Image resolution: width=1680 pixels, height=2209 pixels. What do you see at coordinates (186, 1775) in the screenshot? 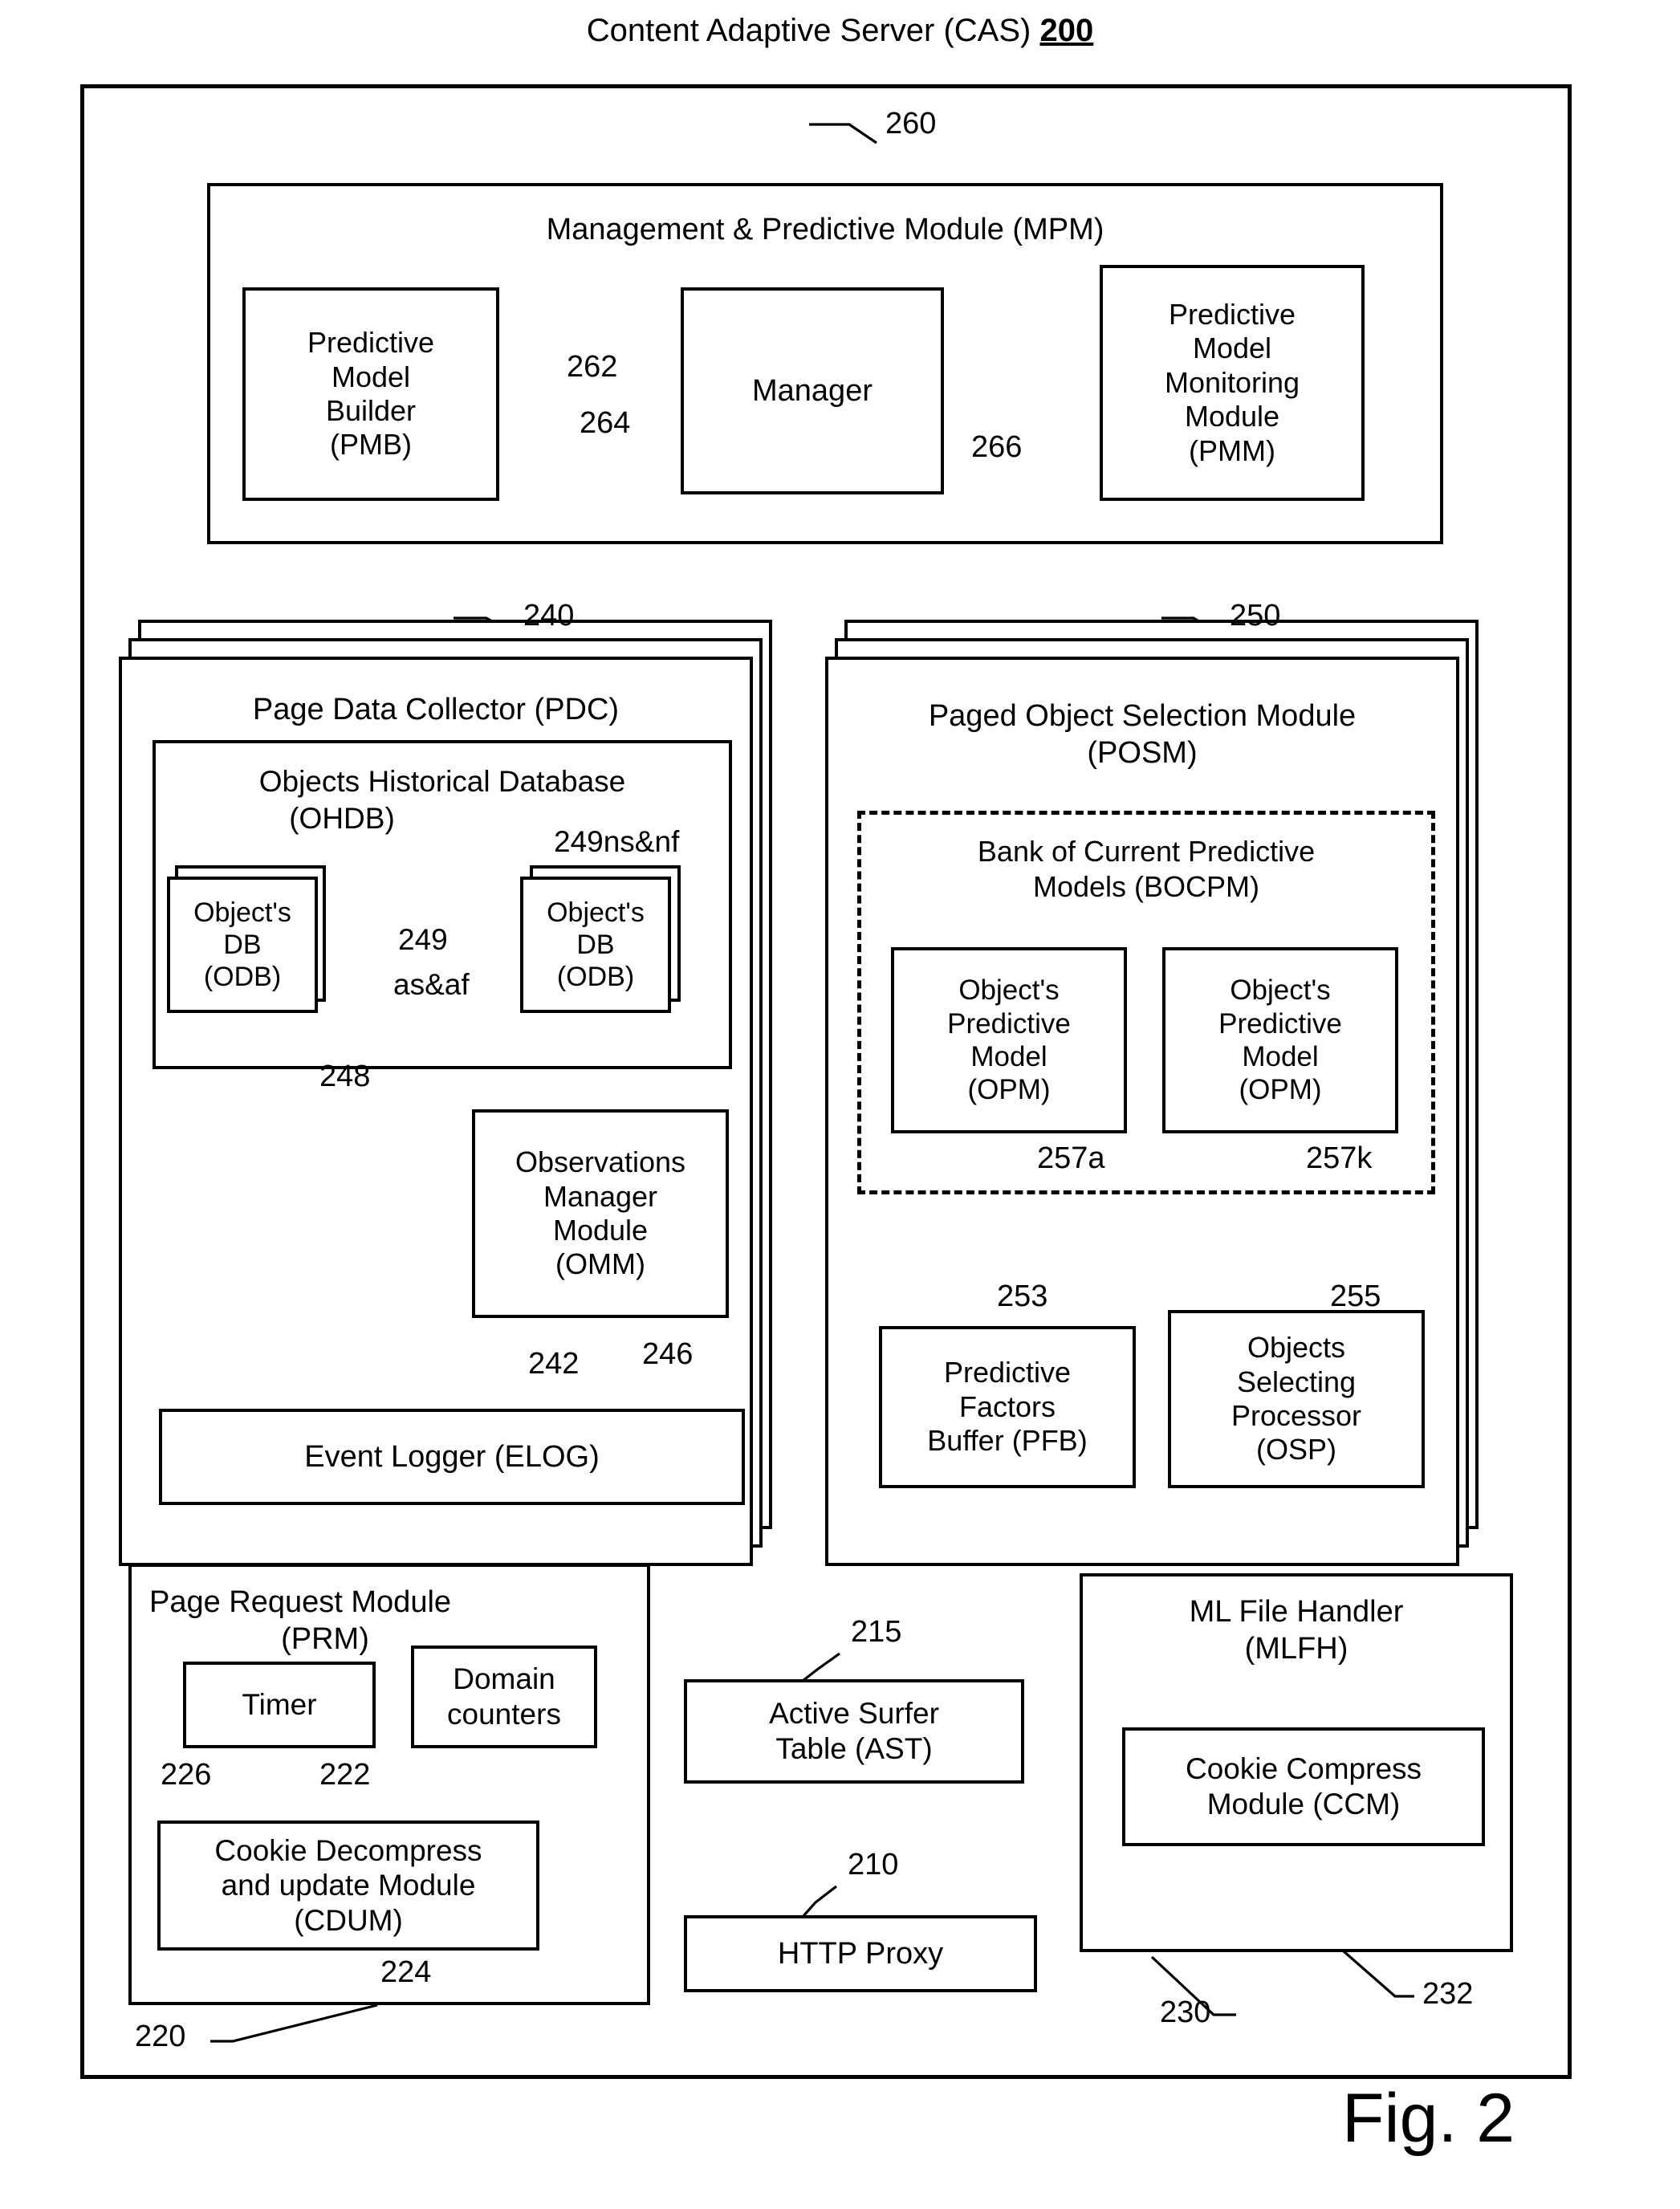
I see `ref-226: 226` at bounding box center [186, 1775].